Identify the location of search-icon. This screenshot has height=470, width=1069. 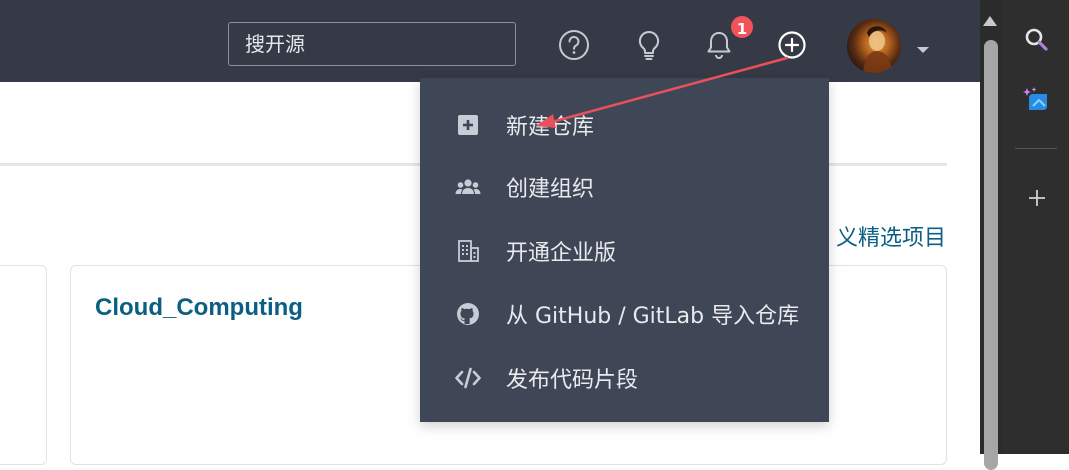
(1037, 40).